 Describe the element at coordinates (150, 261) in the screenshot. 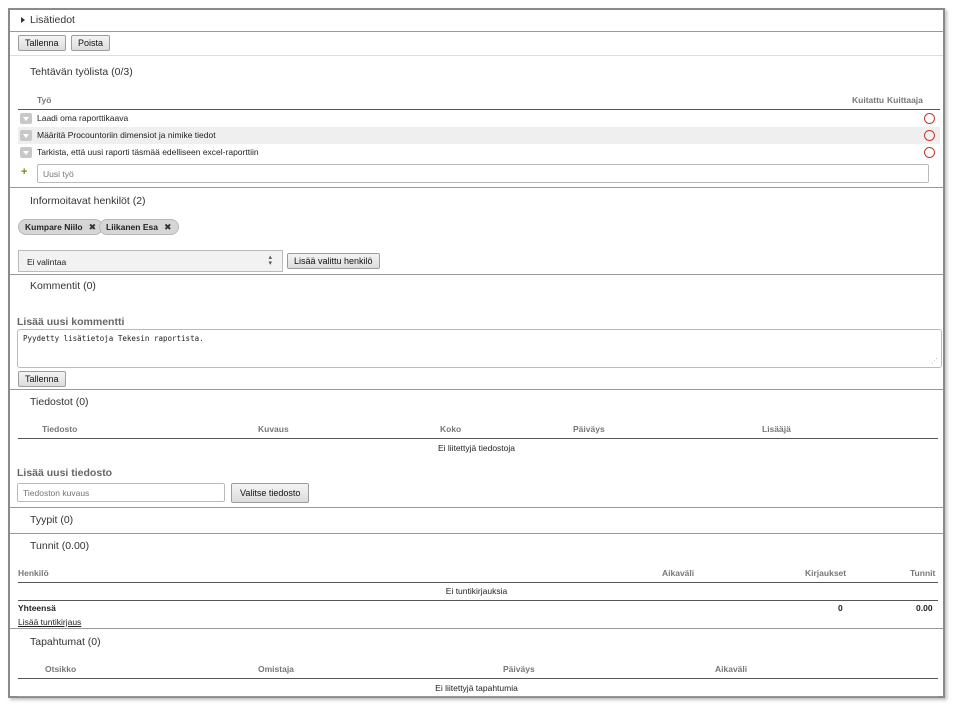

I see `person-select: Ei valintaa ▴ ▾` at that location.